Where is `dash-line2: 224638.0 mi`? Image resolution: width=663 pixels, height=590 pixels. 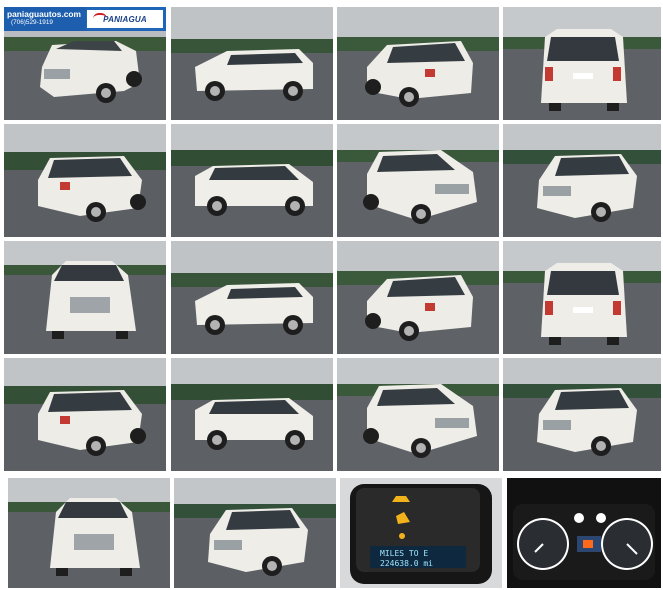
dash-line2: 224638.0 mi is located at coordinates (406, 563).